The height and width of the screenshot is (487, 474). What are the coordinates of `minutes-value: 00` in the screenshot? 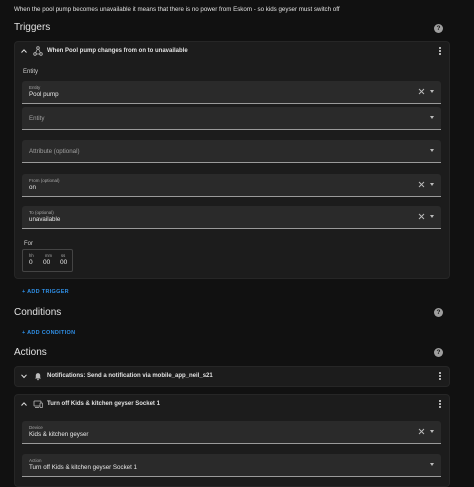 It's located at (46, 262).